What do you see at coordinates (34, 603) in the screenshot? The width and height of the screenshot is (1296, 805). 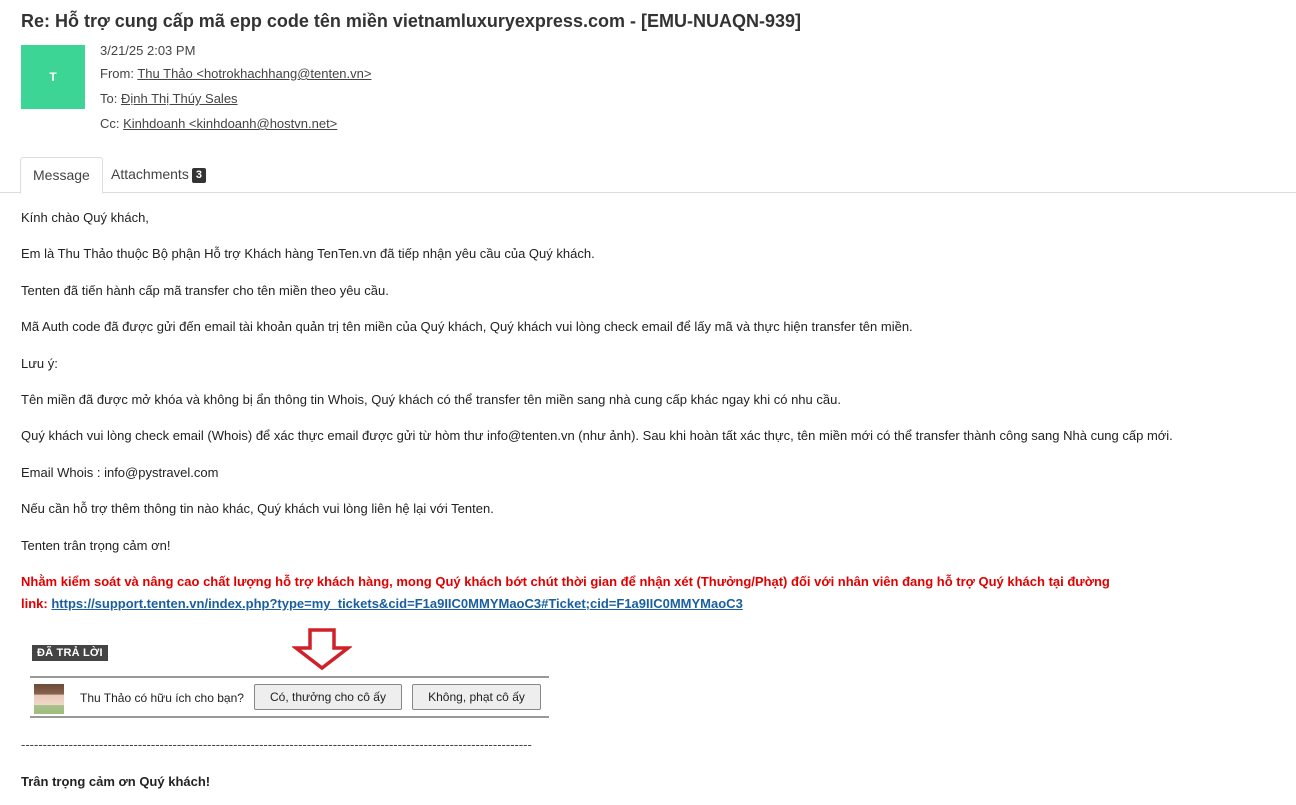 I see `feedback-link-prefix: link:` at bounding box center [34, 603].